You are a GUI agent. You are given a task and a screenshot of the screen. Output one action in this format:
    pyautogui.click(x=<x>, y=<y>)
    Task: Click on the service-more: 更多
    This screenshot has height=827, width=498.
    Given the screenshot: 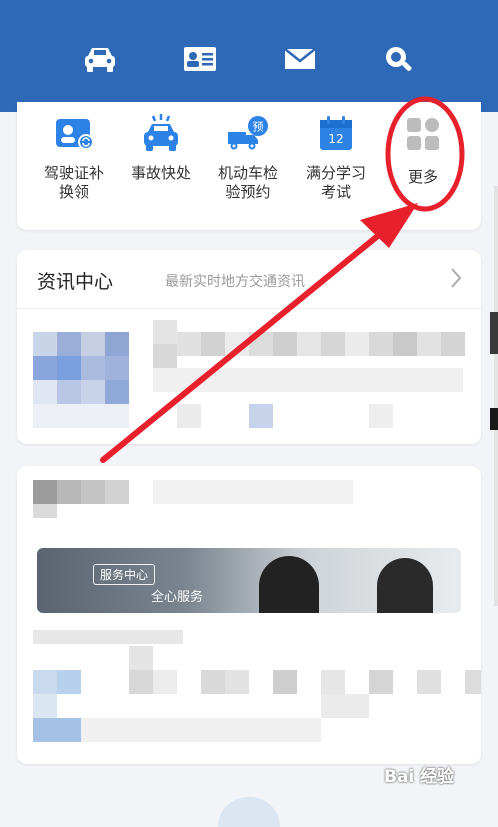 What is the action you would take?
    pyautogui.click(x=423, y=149)
    